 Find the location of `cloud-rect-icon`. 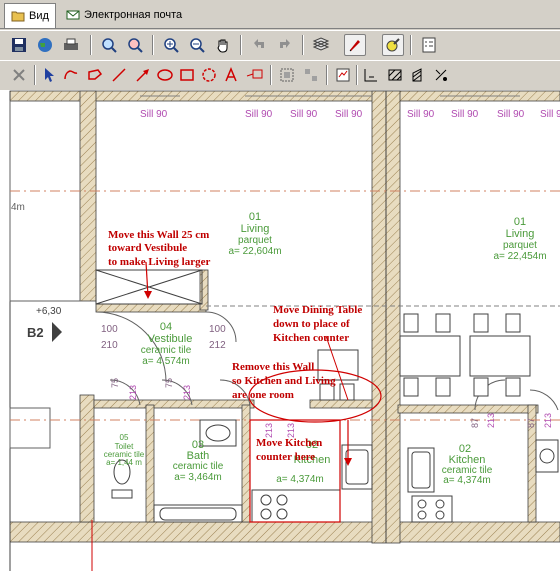

cloud-rect-icon is located at coordinates (209, 75).